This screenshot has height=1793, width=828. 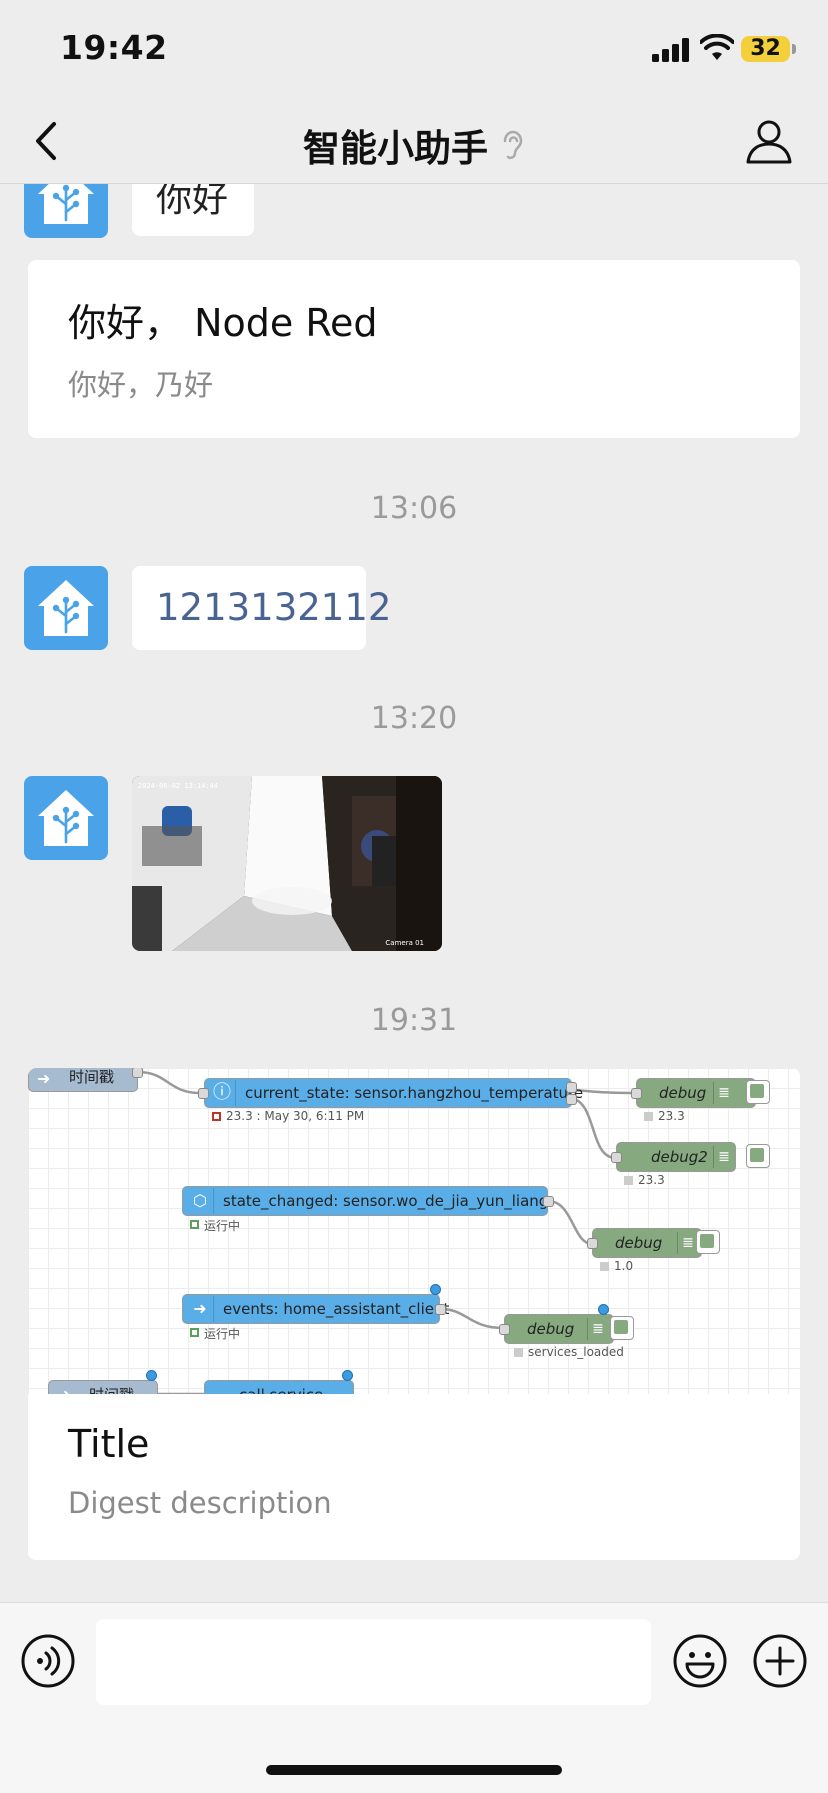 What do you see at coordinates (414, 1020) in the screenshot?
I see `timestamp: 19:31` at bounding box center [414, 1020].